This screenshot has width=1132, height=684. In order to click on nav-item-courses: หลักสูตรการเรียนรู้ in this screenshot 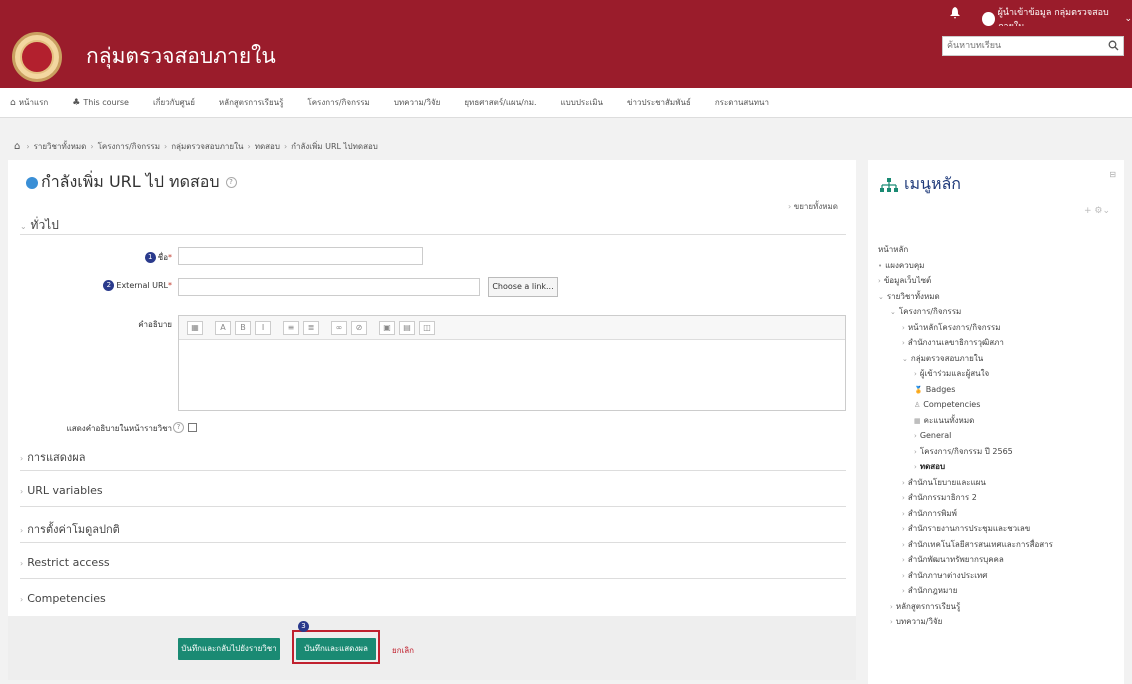, I will do `click(251, 102)`.